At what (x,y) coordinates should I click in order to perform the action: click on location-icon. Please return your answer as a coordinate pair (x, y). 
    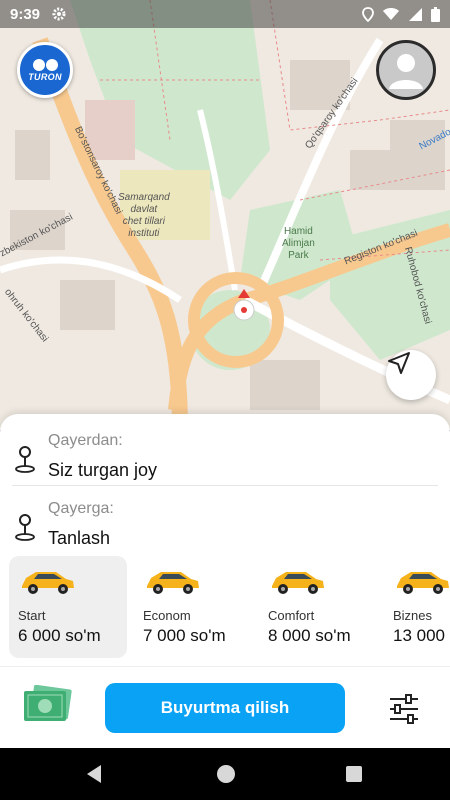
    Looking at the image, I should click on (368, 14).